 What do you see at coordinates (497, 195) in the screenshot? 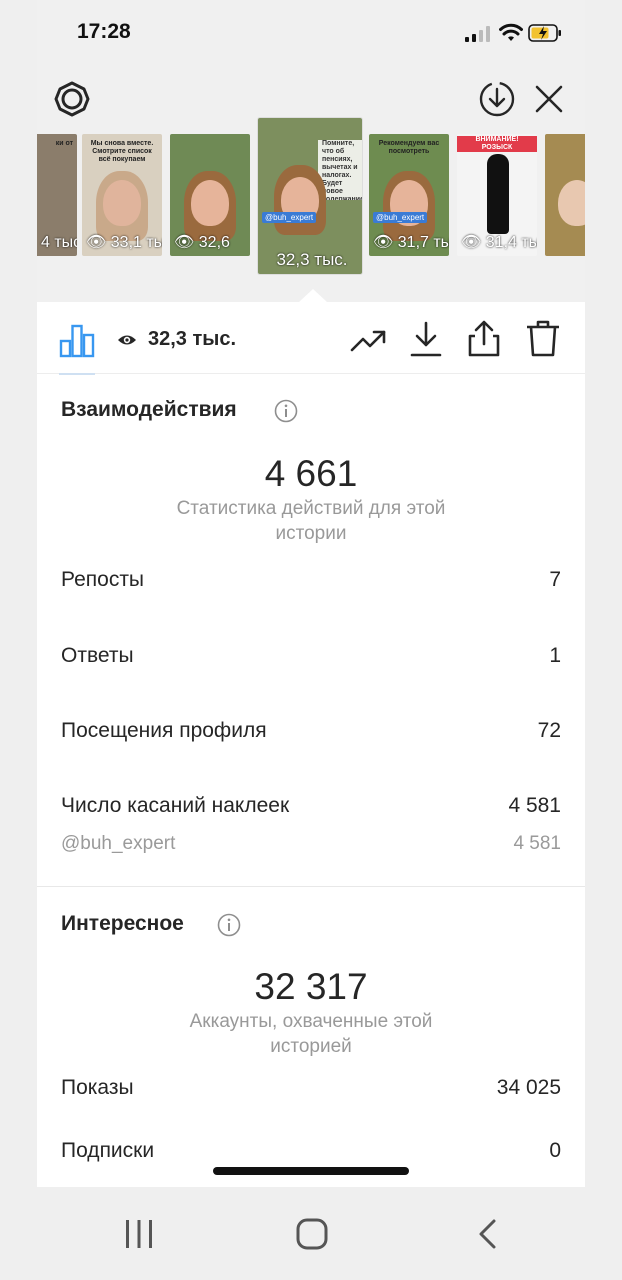
I see `story-thumbnail: ВНИМАНИЕ! РОЗЫСК 👁 31,4 тыс` at bounding box center [497, 195].